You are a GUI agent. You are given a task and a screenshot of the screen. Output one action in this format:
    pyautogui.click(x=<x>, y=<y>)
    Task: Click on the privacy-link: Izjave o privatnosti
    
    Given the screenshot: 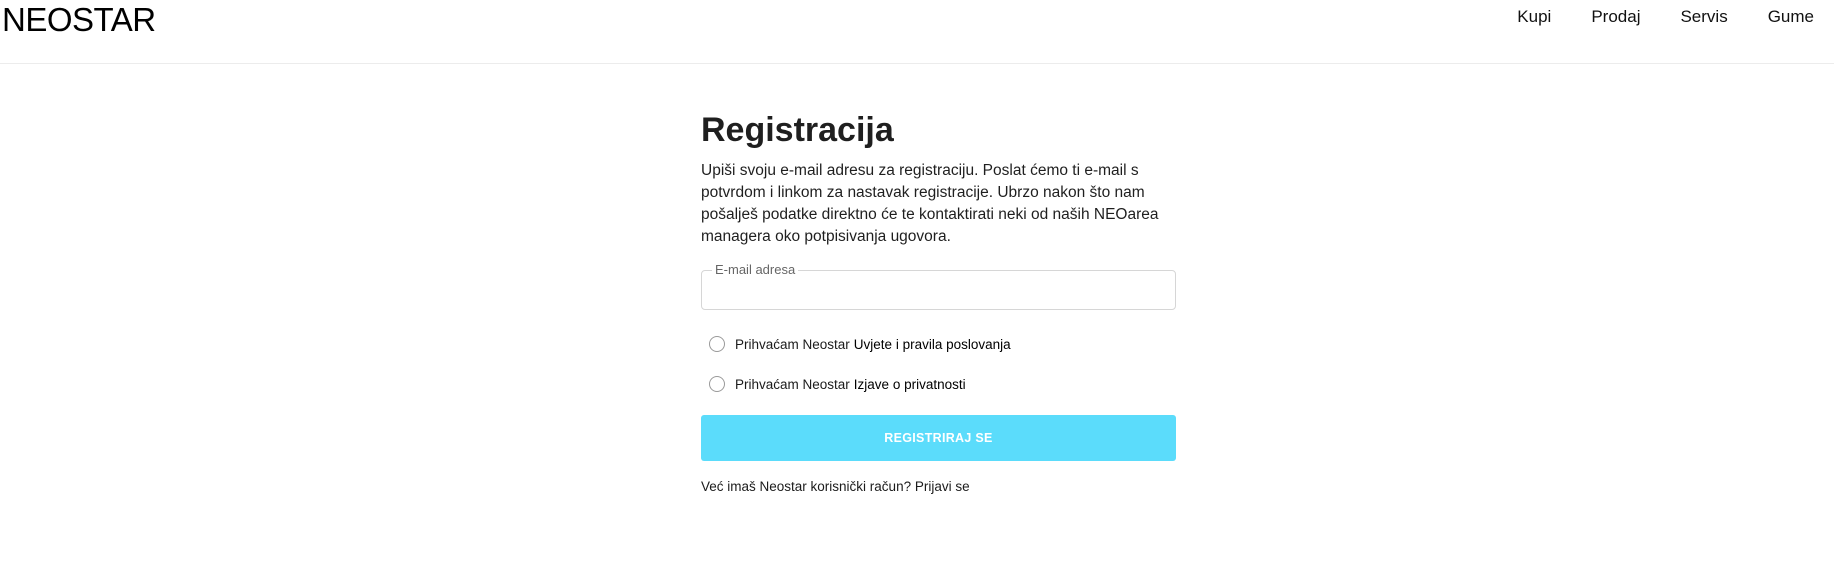 What is the action you would take?
    pyautogui.click(x=910, y=384)
    